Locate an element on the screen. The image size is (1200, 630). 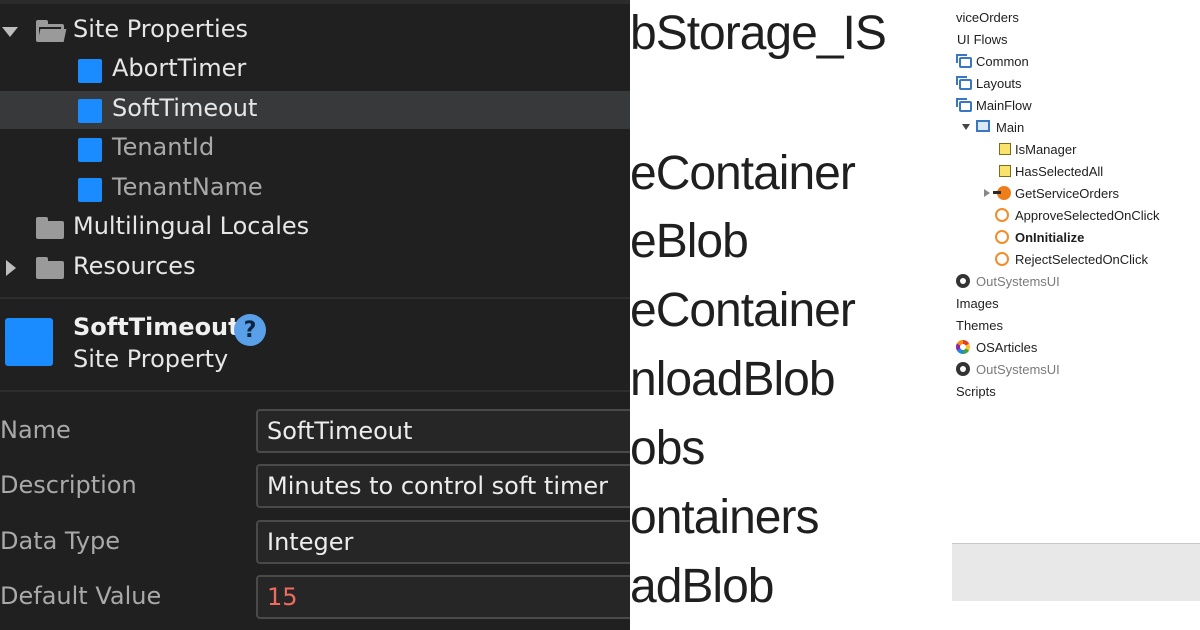
data-type-label: Data Type is located at coordinates (60, 541).